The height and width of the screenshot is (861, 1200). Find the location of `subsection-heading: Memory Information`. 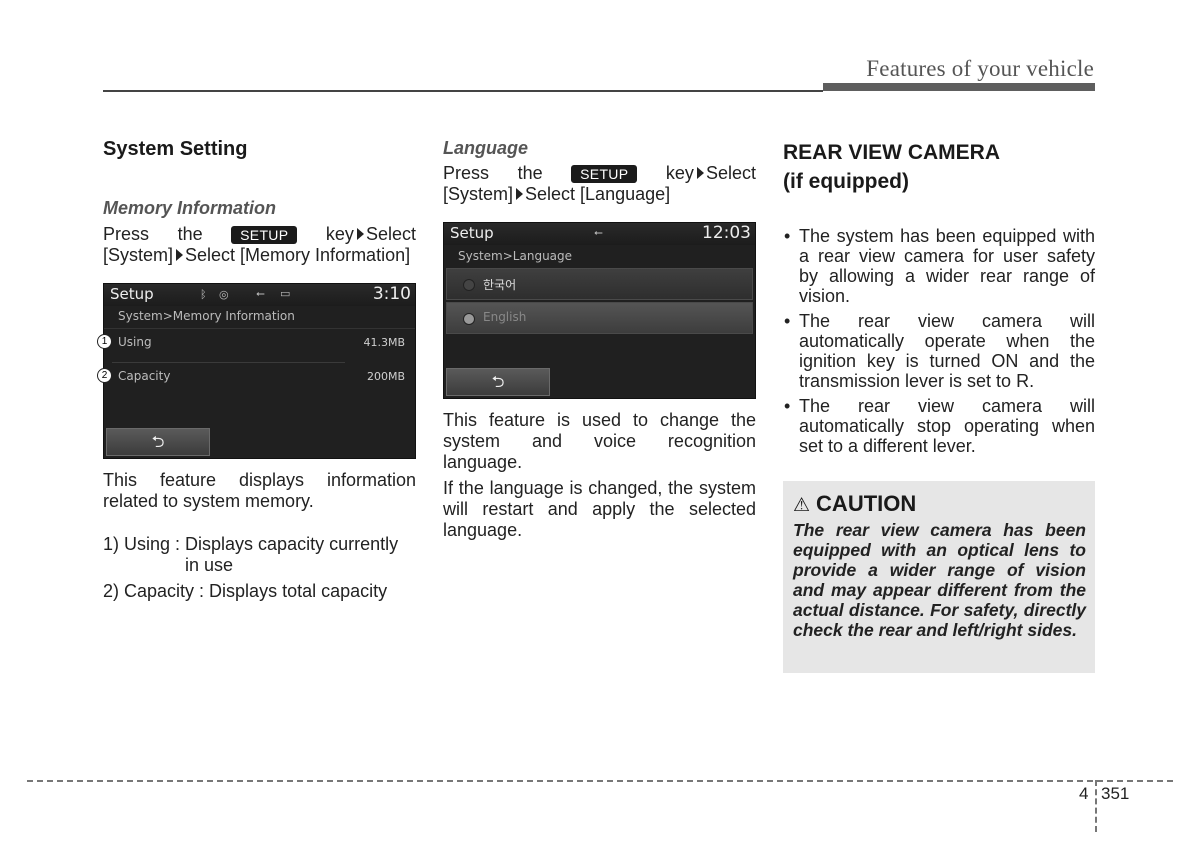

subsection-heading: Memory Information is located at coordinates (190, 208).